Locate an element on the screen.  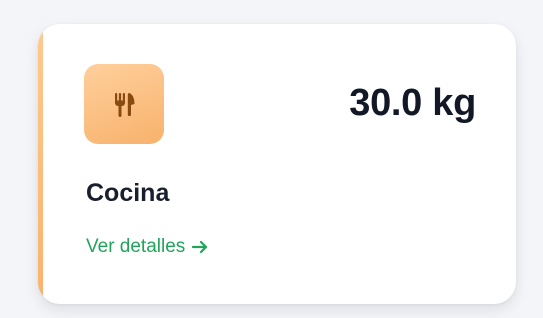
arrow-right-icon is located at coordinates (200, 247).